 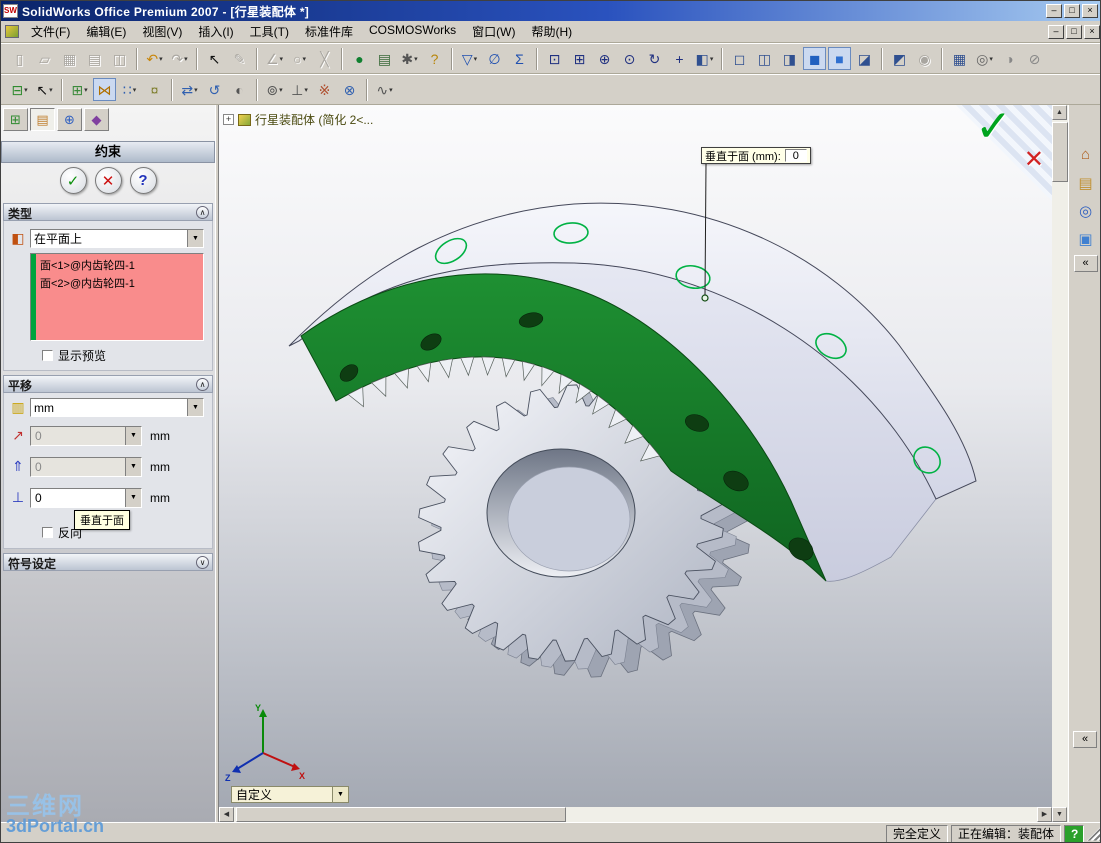 I want to click on featuremanager-flyout-dropdown-arrow-icon: ▾, so click(x=26, y=90).